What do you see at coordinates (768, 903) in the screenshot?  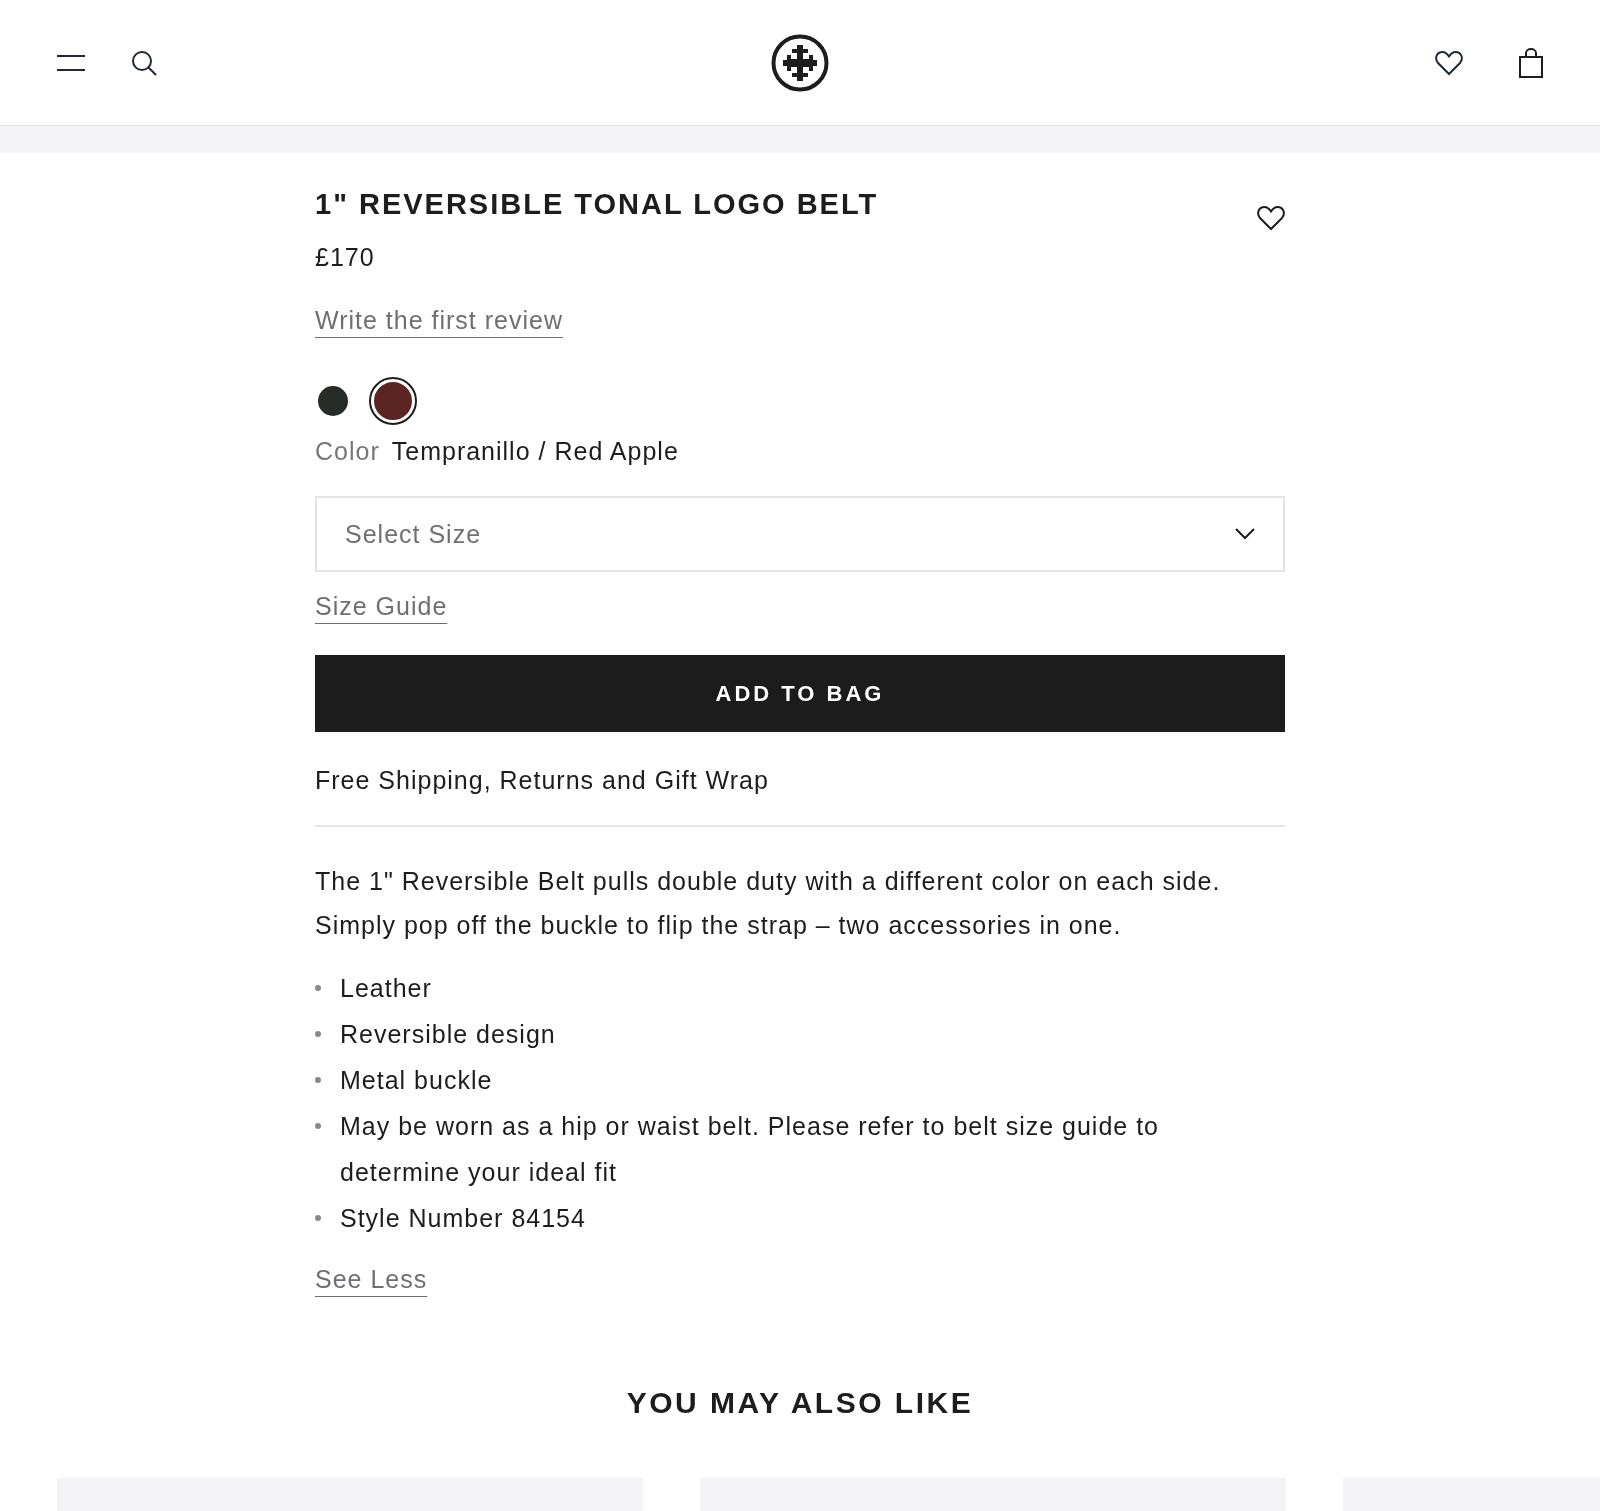 I see `product-description: The 1" Reversible Belt pulls double duty with a different color on each side. Simply pop off the buckle to flip the strap – two accessories in one.` at bounding box center [768, 903].